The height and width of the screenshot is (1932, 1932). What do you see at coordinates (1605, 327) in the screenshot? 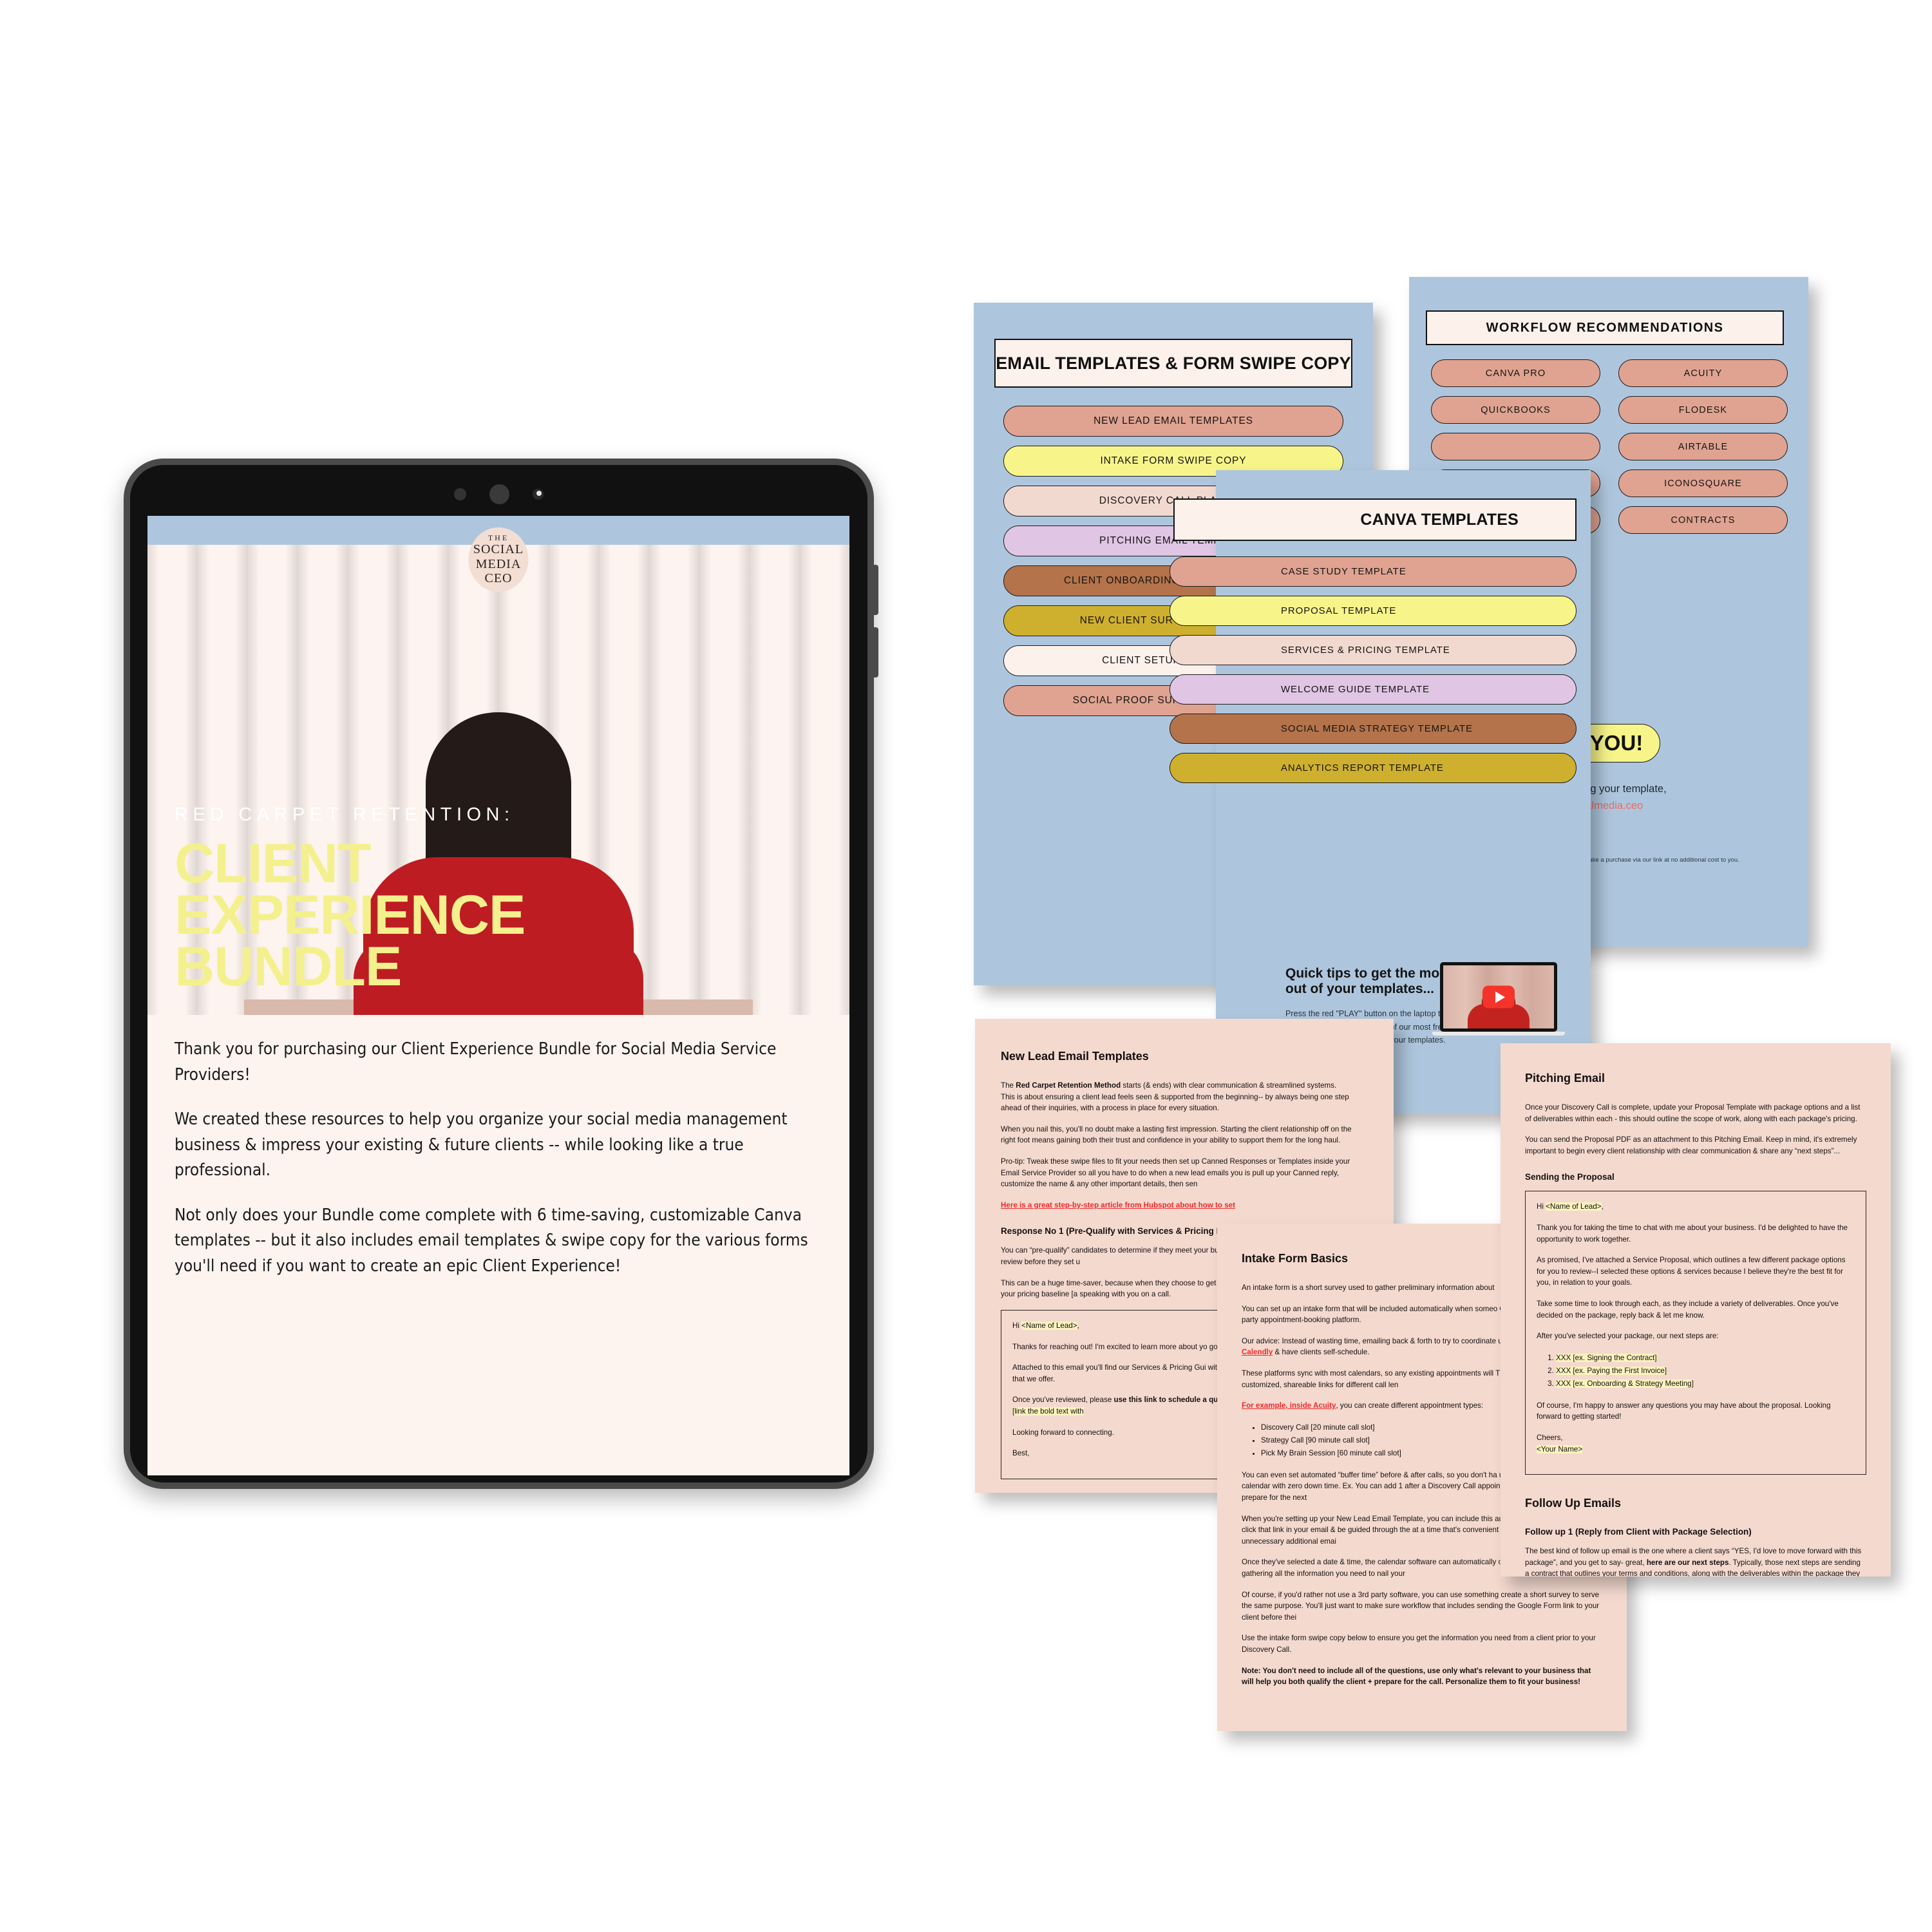
I see `slide-workflow-header: WORKFLOW RECOMMENDATIONS` at bounding box center [1605, 327].